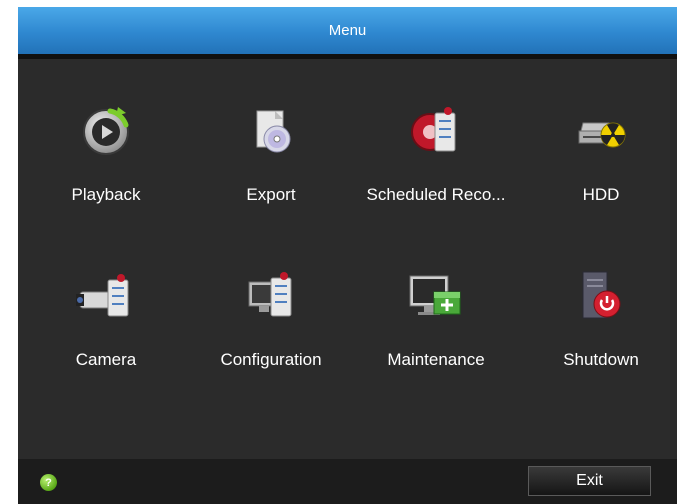 Image resolution: width=677 pixels, height=504 pixels. I want to click on menu-item-label: Camera, so click(106, 359).